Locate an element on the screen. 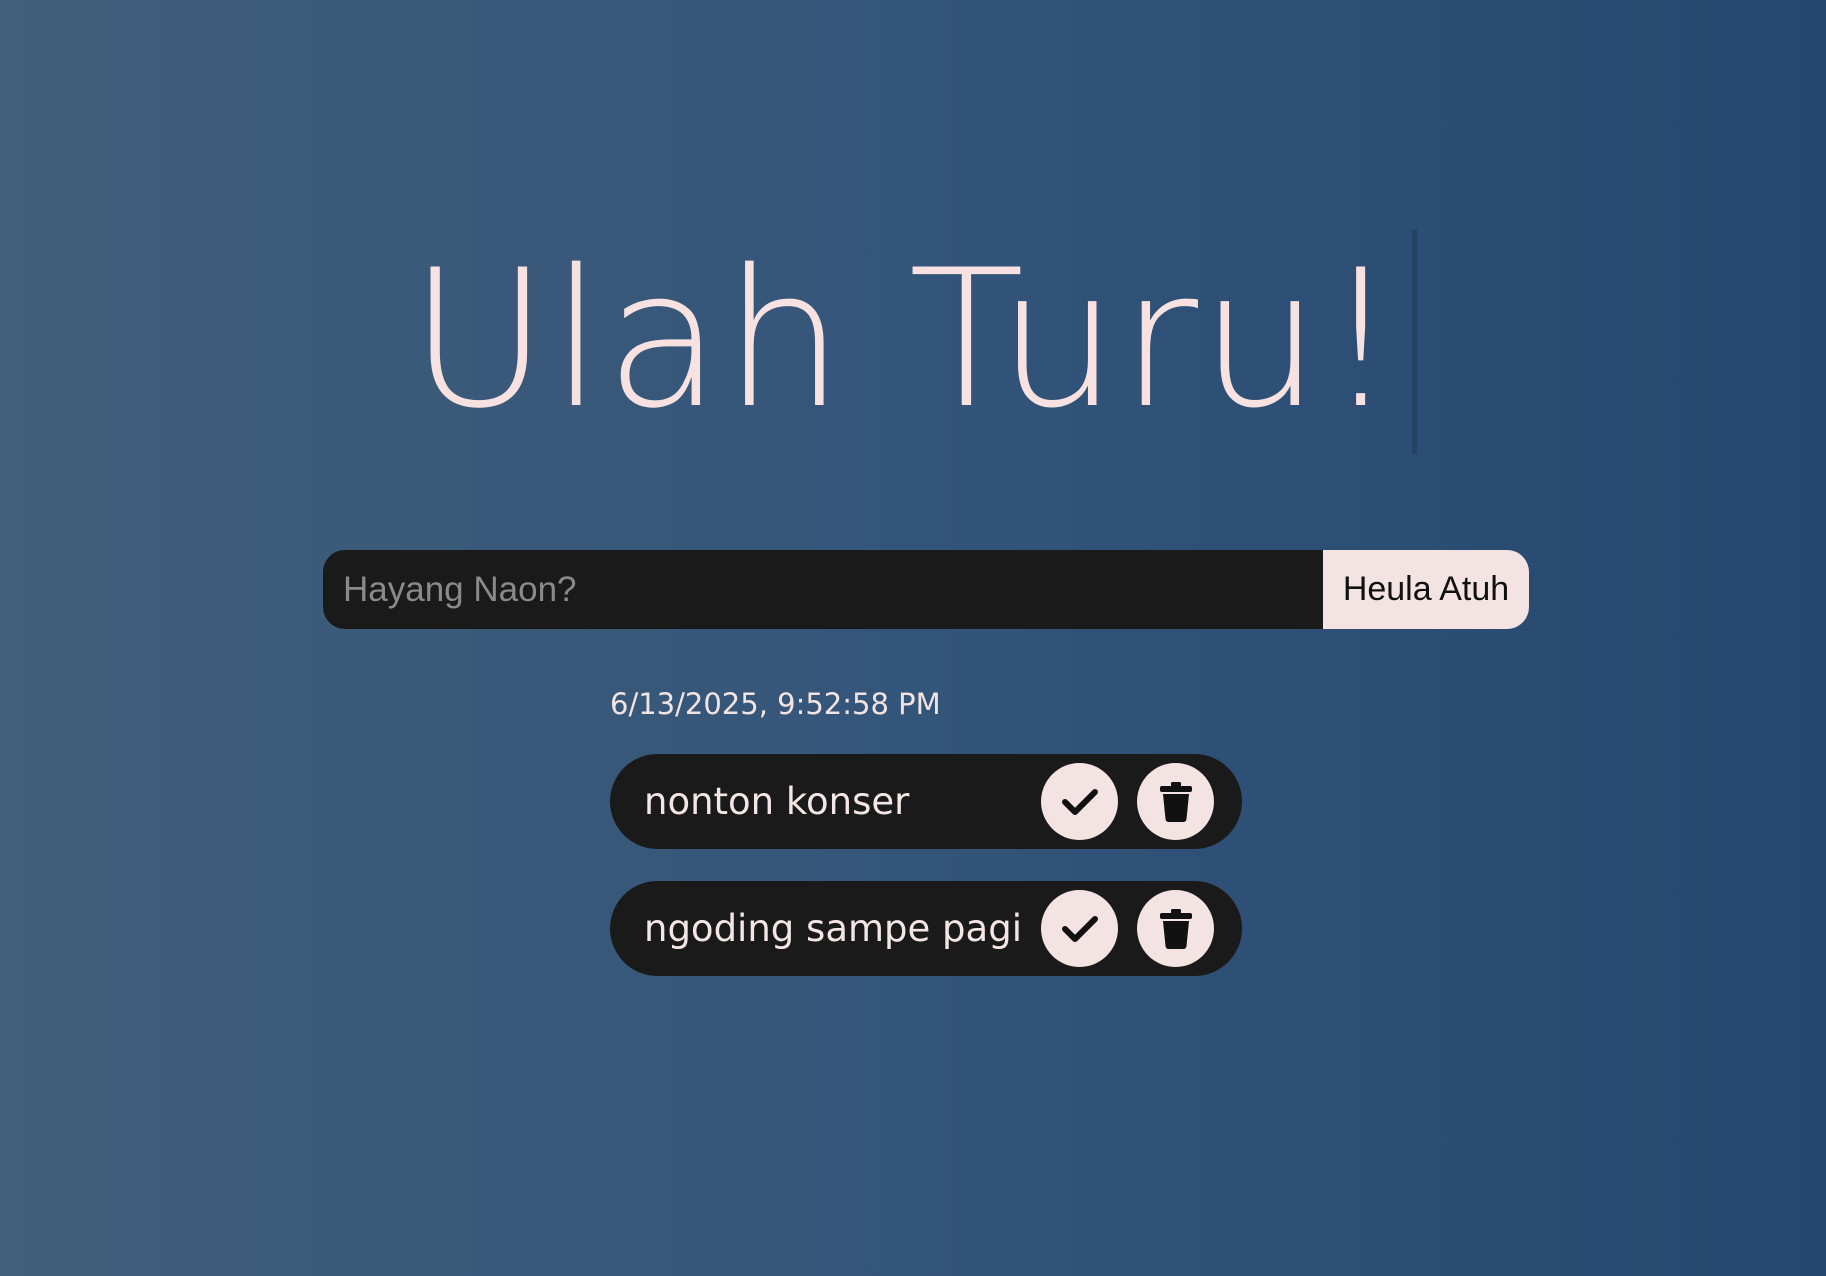 The width and height of the screenshot is (1826, 1276). text-cursor is located at coordinates (1414, 341).